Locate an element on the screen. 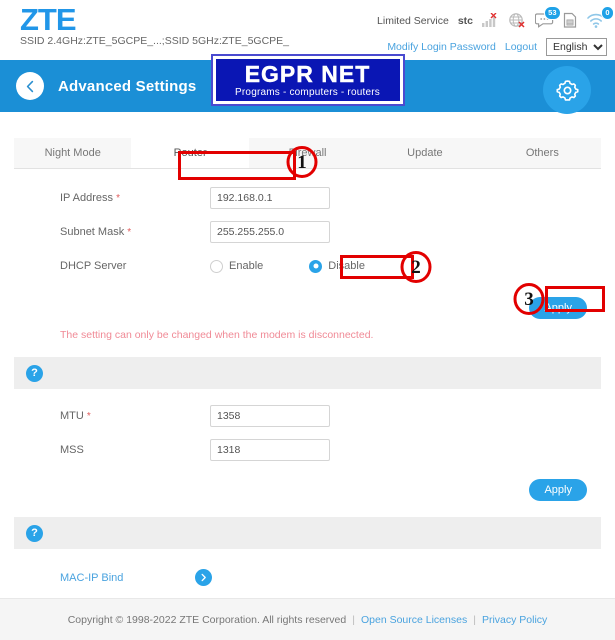 This screenshot has width=615, height=640. dhcp-enable-label: Enable is located at coordinates (246, 266).